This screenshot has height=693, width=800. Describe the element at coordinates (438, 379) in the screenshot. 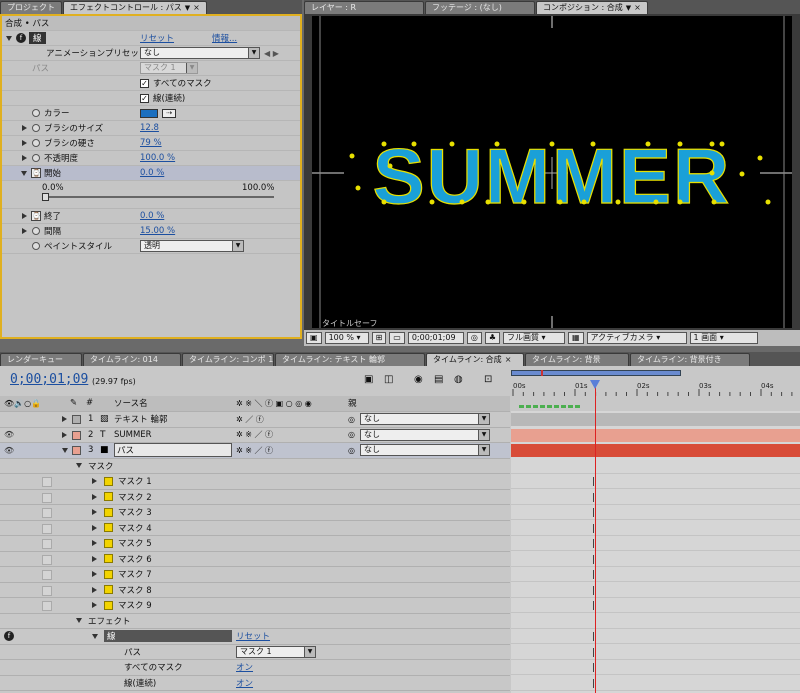

I see `frame-blend-icon: ▤` at that location.